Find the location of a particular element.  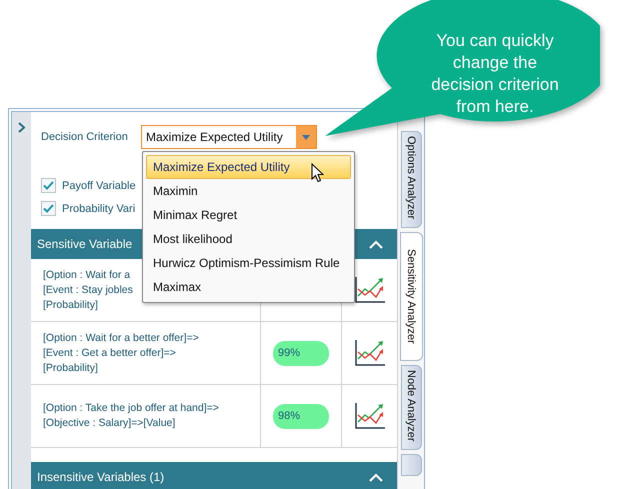

side-tab: Node Analyzer is located at coordinates (411, 407).